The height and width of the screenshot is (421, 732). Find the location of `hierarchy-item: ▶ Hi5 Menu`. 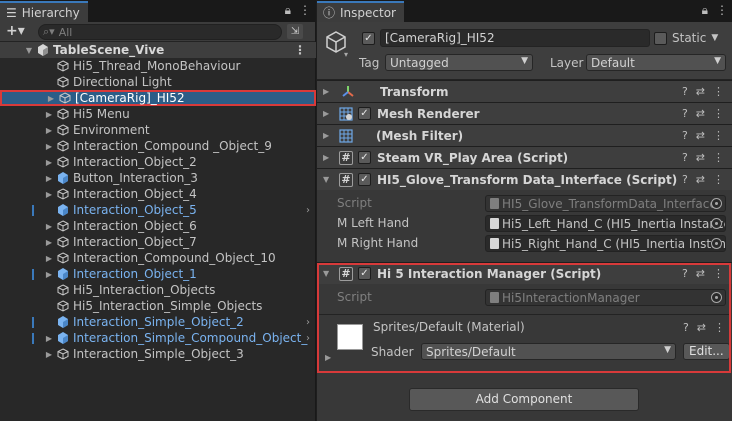

hierarchy-item: ▶ Hi5 Menu is located at coordinates (158, 114).